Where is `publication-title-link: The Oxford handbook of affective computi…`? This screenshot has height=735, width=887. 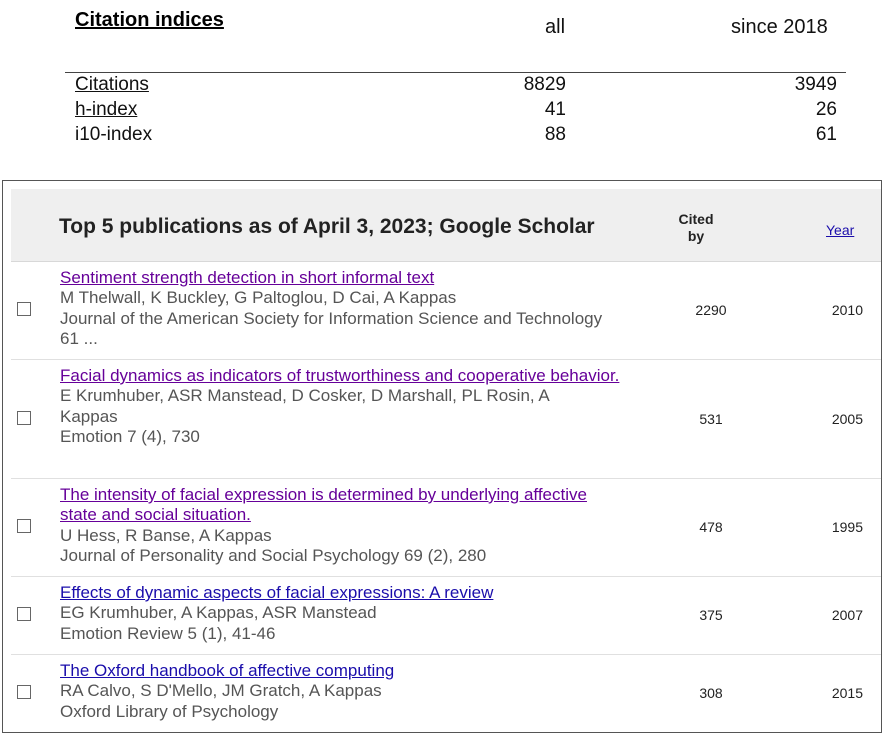
publication-title-link: The Oxford handbook of affective computi… is located at coordinates (340, 671).